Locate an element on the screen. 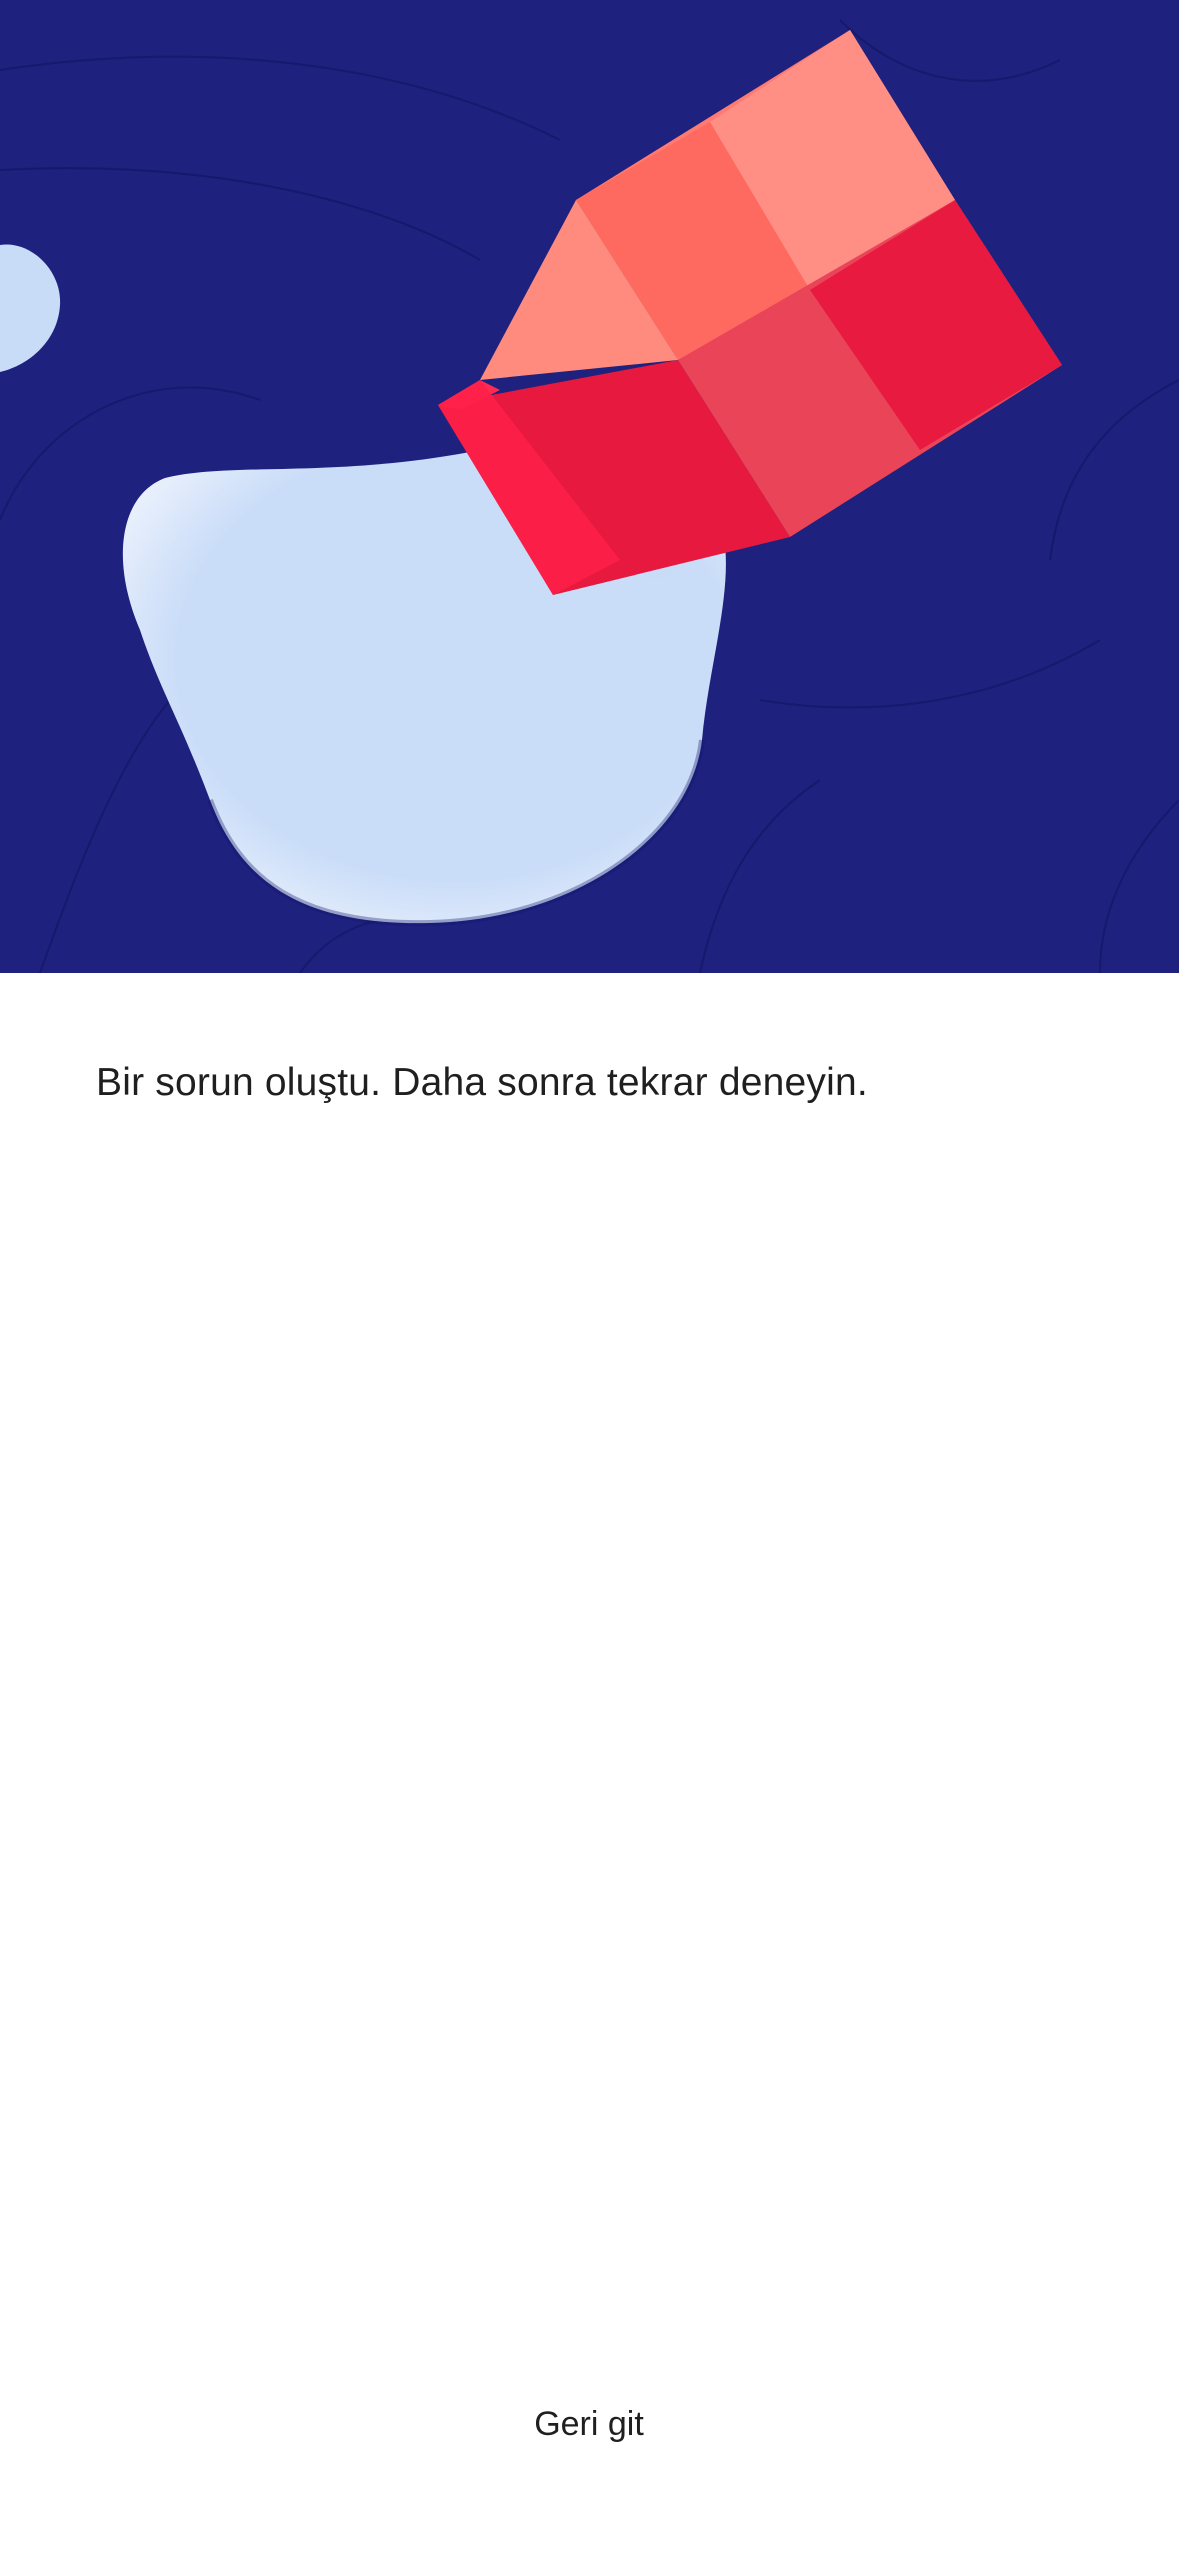 The width and height of the screenshot is (1179, 2556). back-button: Geri git is located at coordinates (589, 2424).